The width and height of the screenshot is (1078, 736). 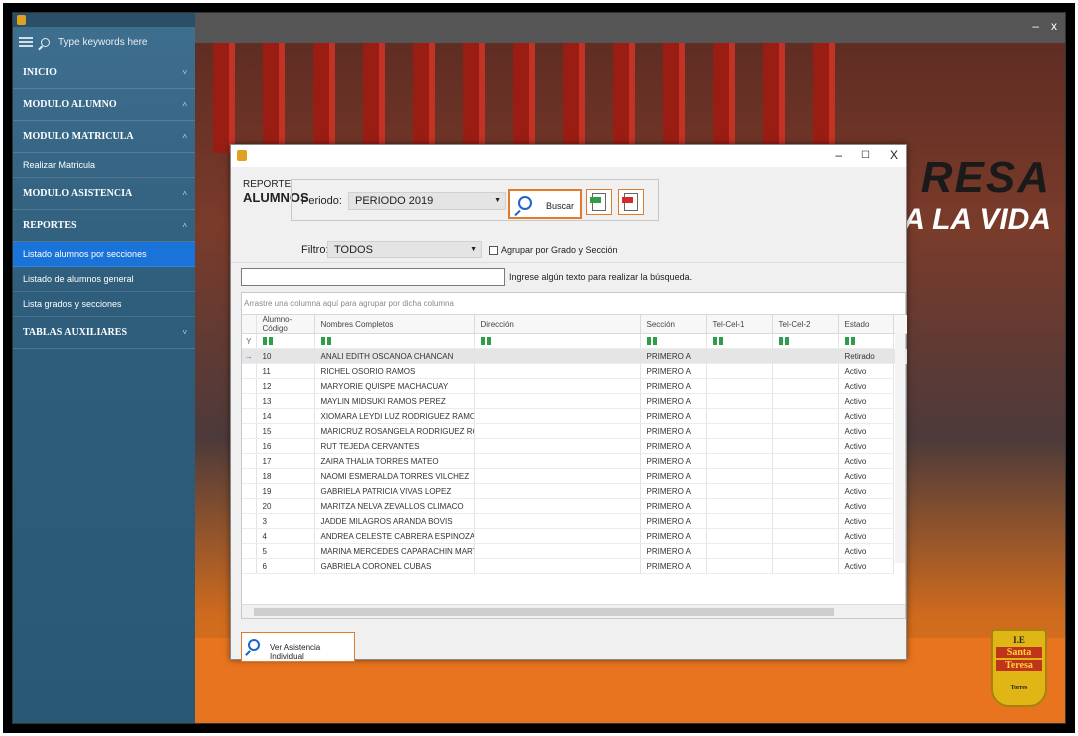 What do you see at coordinates (1054, 26) in the screenshot?
I see `window-close-button: x` at bounding box center [1054, 26].